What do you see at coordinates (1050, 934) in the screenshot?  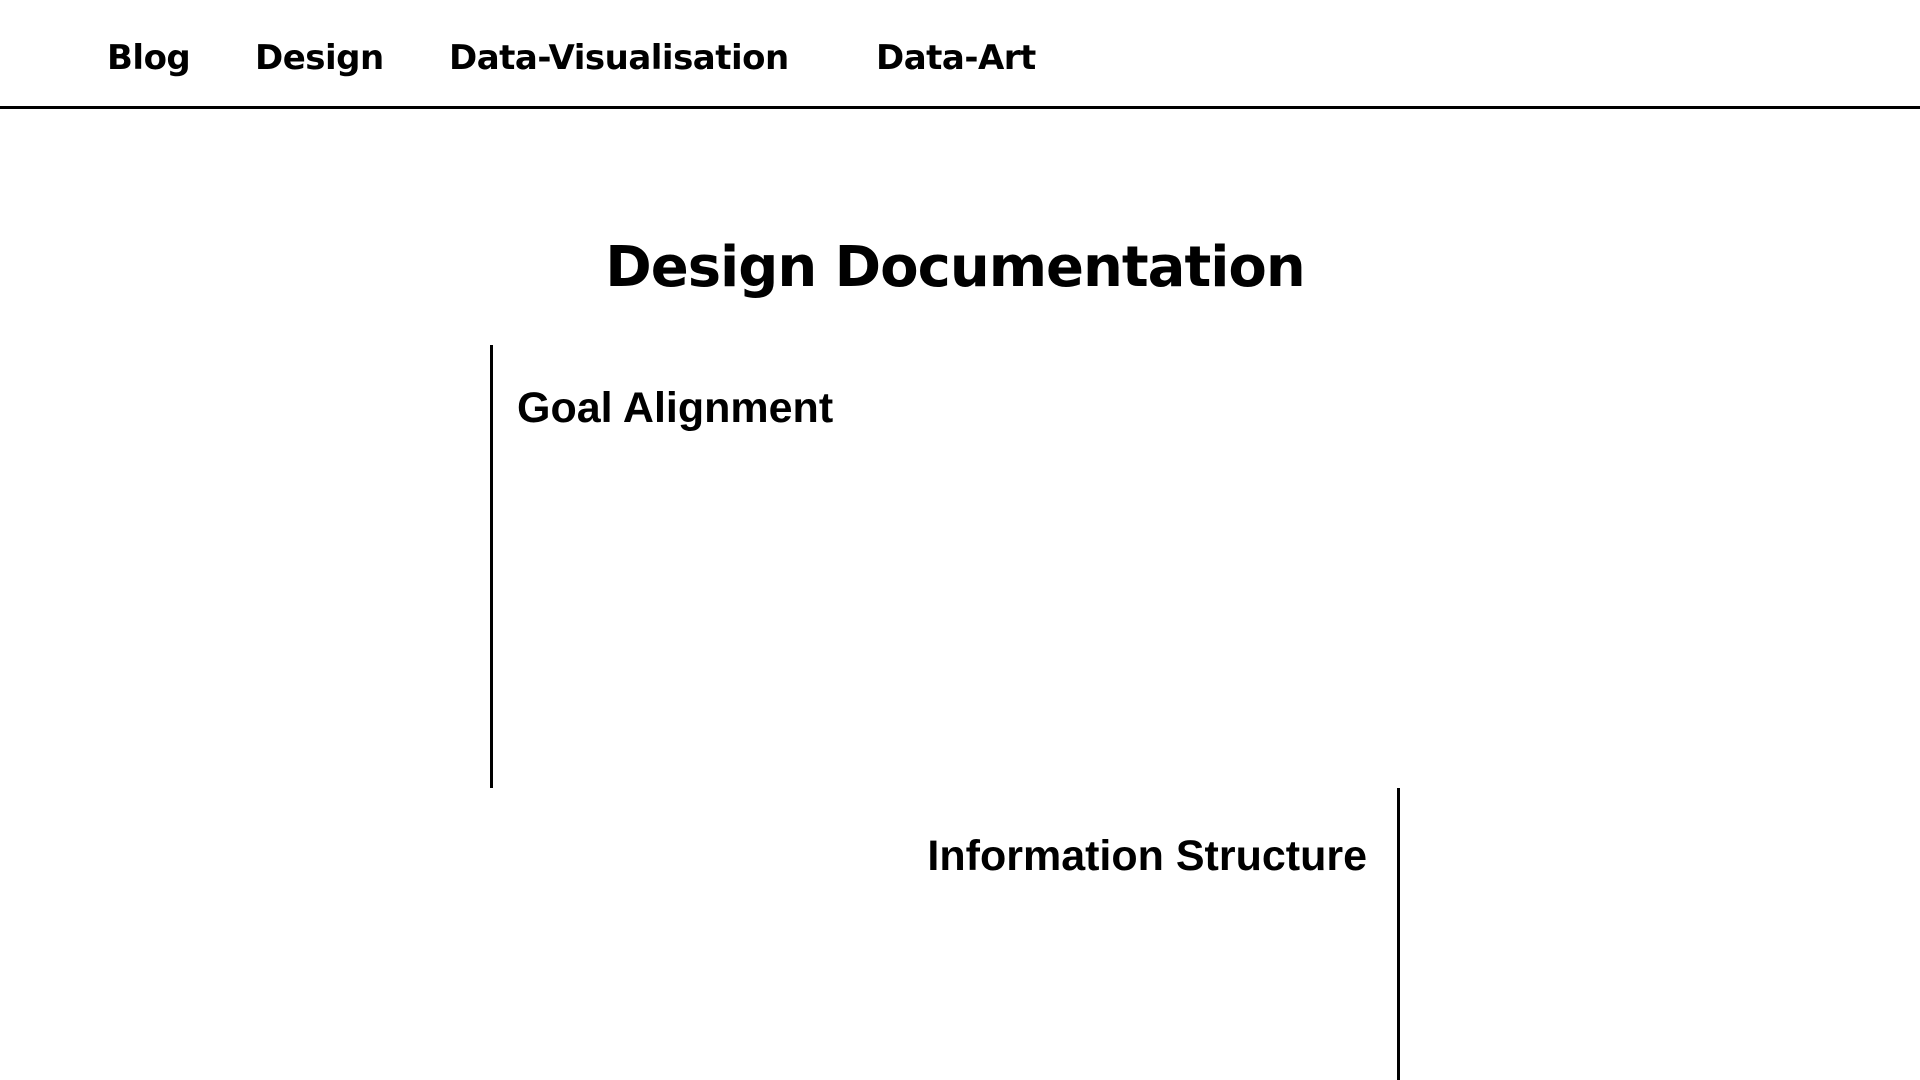 I see `section-information-structure: Information Structure` at bounding box center [1050, 934].